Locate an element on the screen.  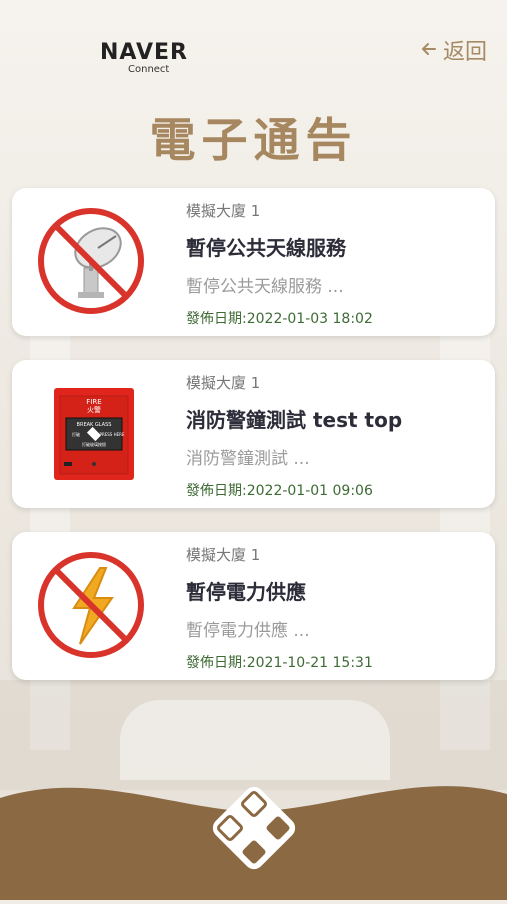
notice-title: 暫停電力供應 is located at coordinates (246, 592).